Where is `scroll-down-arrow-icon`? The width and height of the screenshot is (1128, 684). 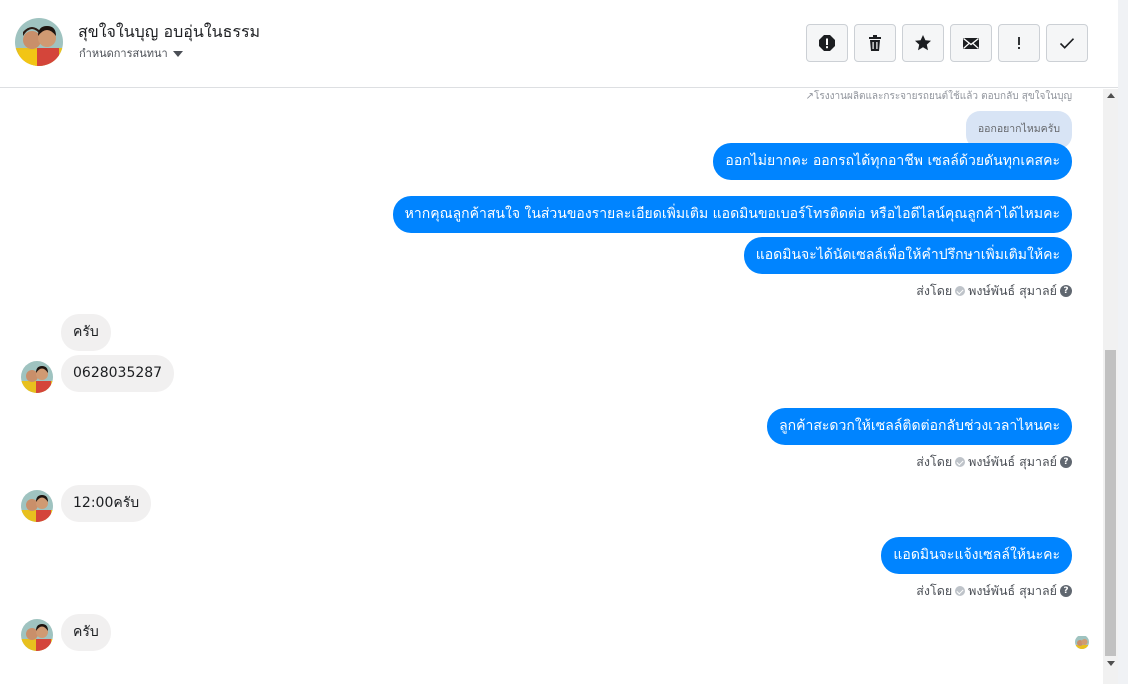
scroll-down-arrow-icon is located at coordinates (1111, 663).